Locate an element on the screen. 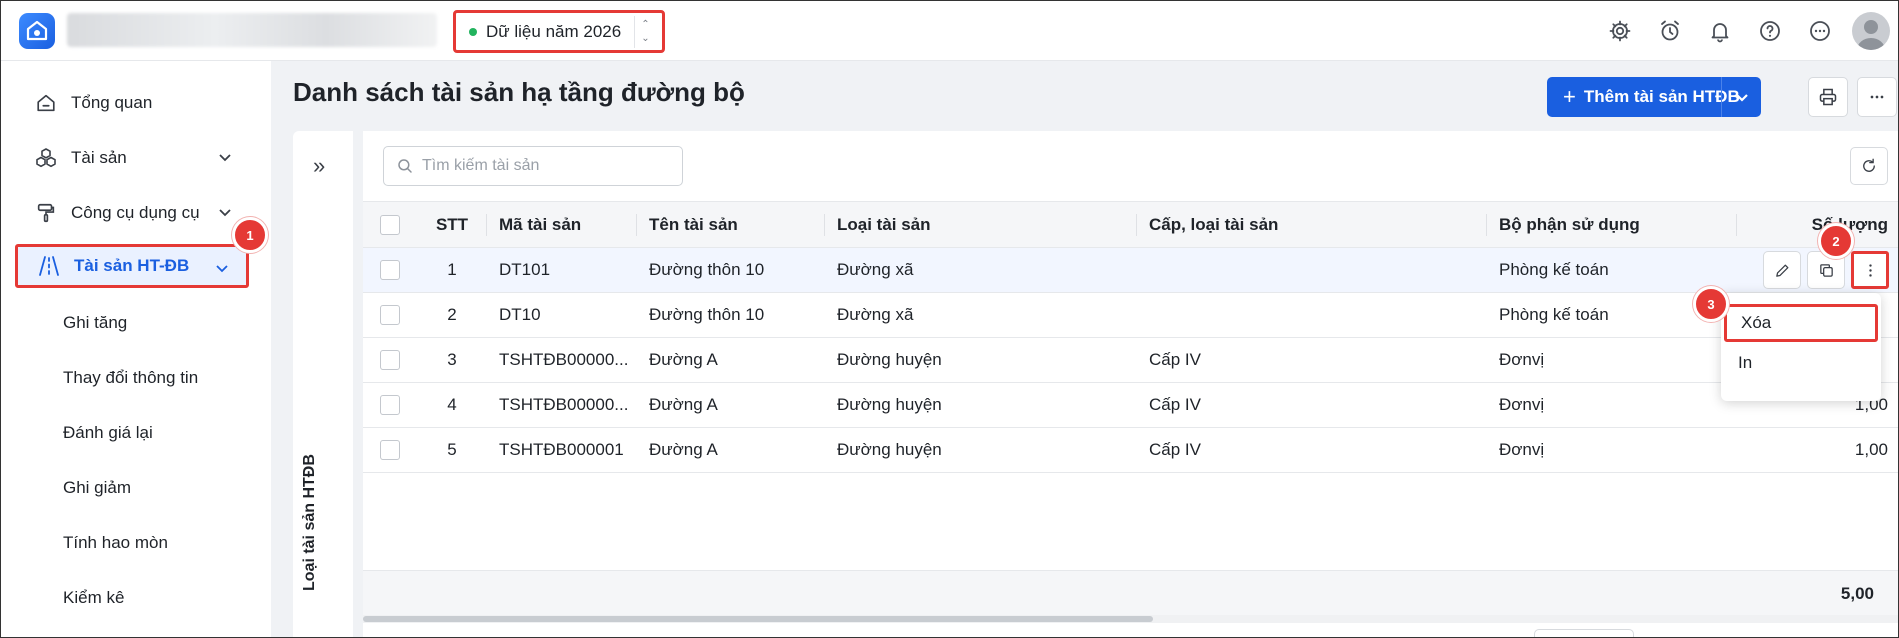  top-bar: Dữ liệu năm 2026 ⌃ ⌄ is located at coordinates (949, 31).